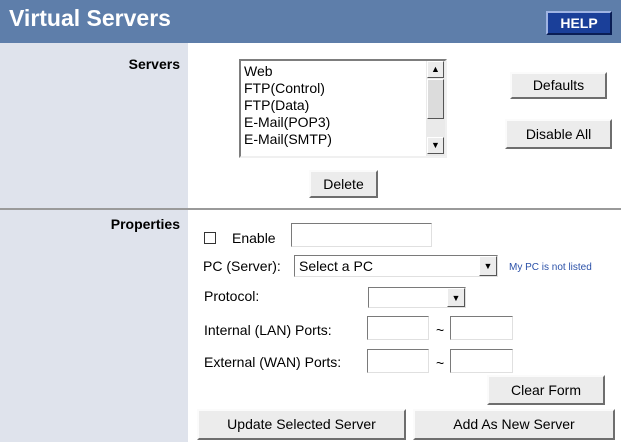  I want to click on defaults-button: Defaults, so click(558, 85).